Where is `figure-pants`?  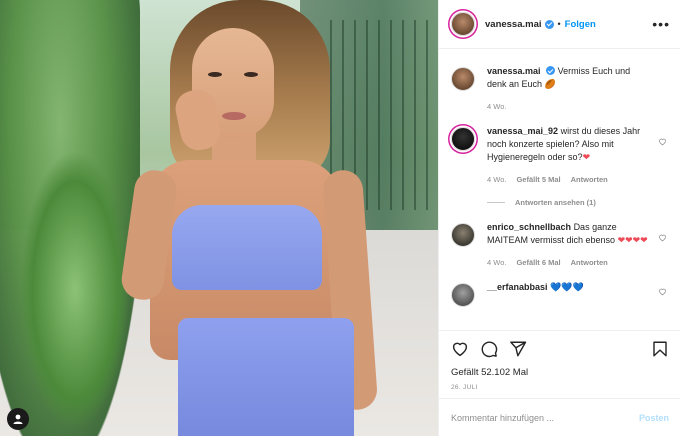
figure-pants is located at coordinates (266, 377).